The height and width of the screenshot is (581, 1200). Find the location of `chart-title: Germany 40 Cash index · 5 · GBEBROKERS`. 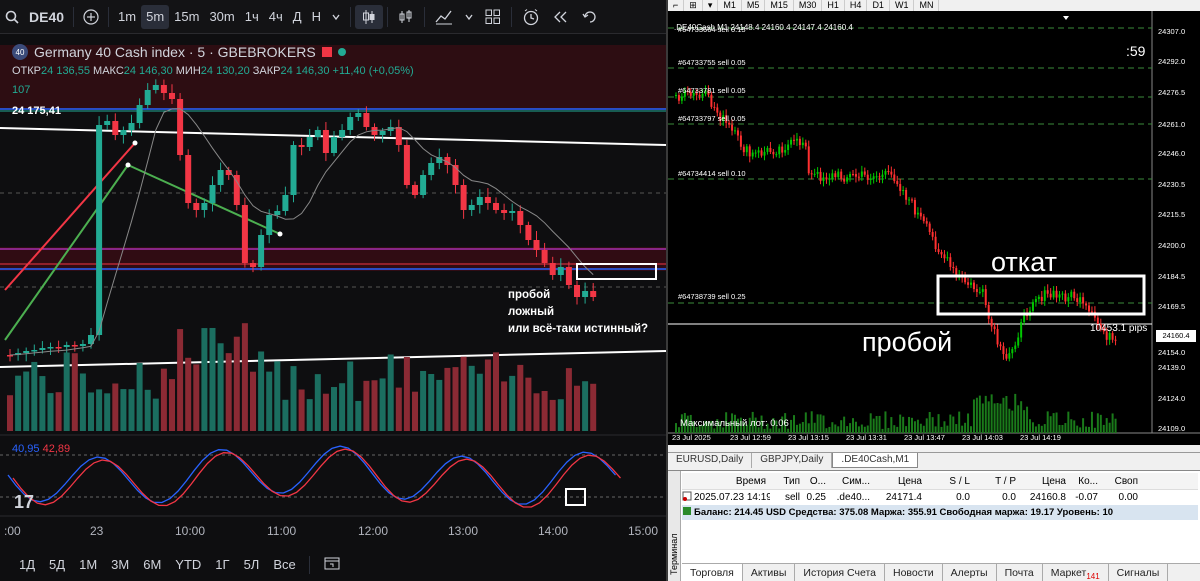

chart-title: Germany 40 Cash index · 5 · GBEBROKERS is located at coordinates (175, 52).